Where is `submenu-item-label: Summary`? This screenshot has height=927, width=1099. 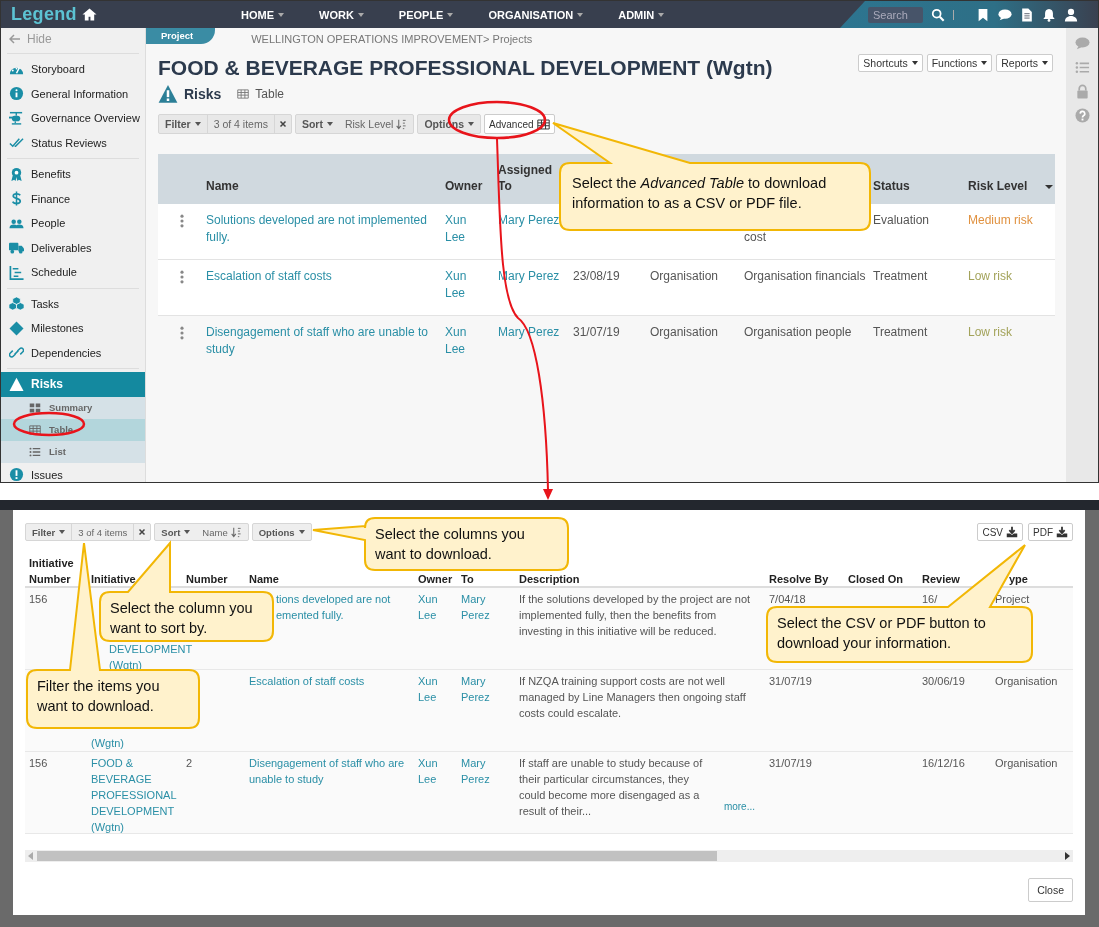
submenu-item-label: Summary is located at coordinates (71, 407).